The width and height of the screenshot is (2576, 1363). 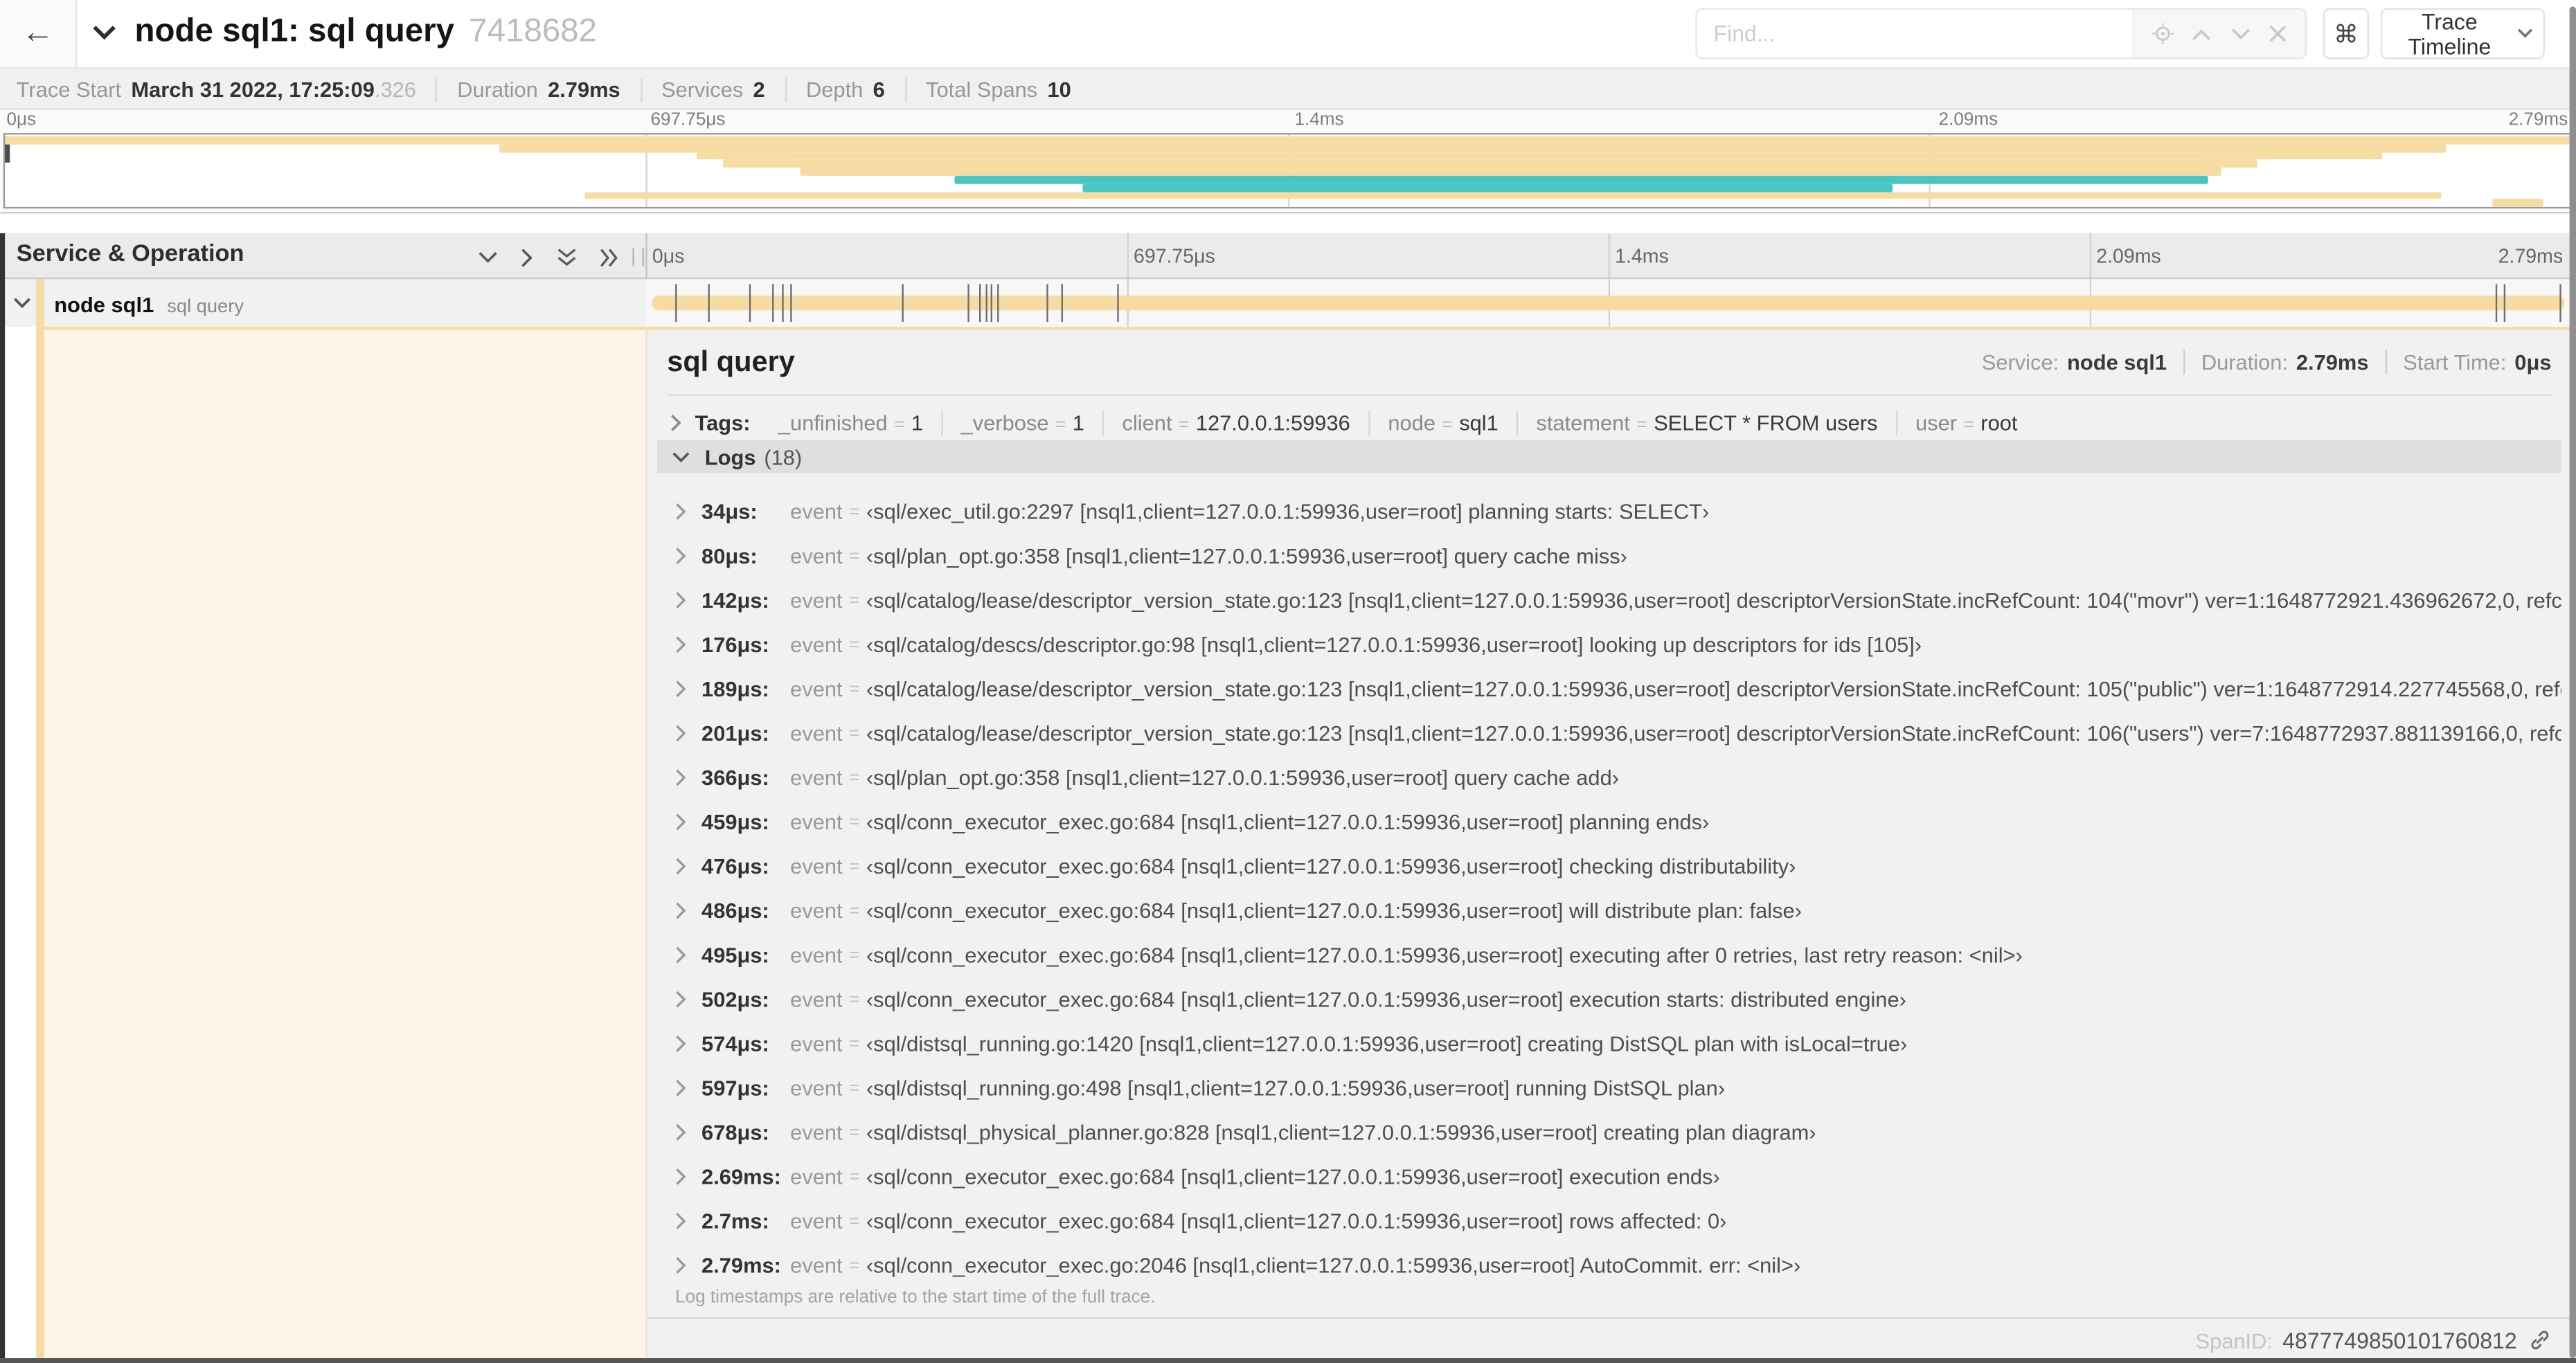 What do you see at coordinates (681, 456) in the screenshot?
I see `collapse-logs-icon` at bounding box center [681, 456].